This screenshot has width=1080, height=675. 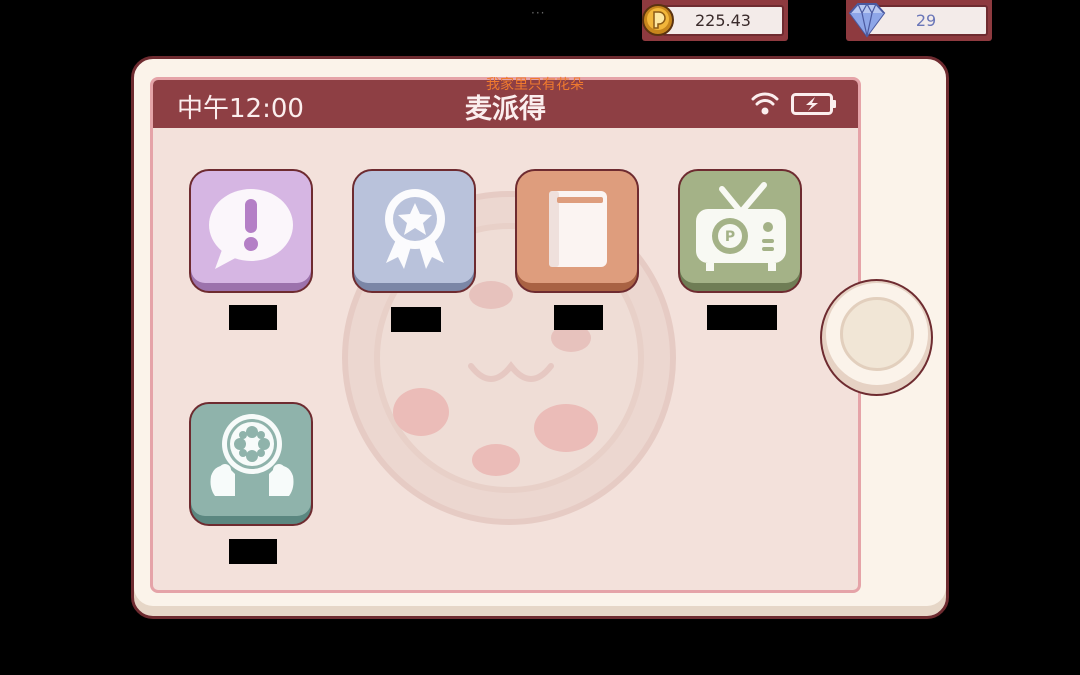 I want to click on app-film, so click(x=251, y=464).